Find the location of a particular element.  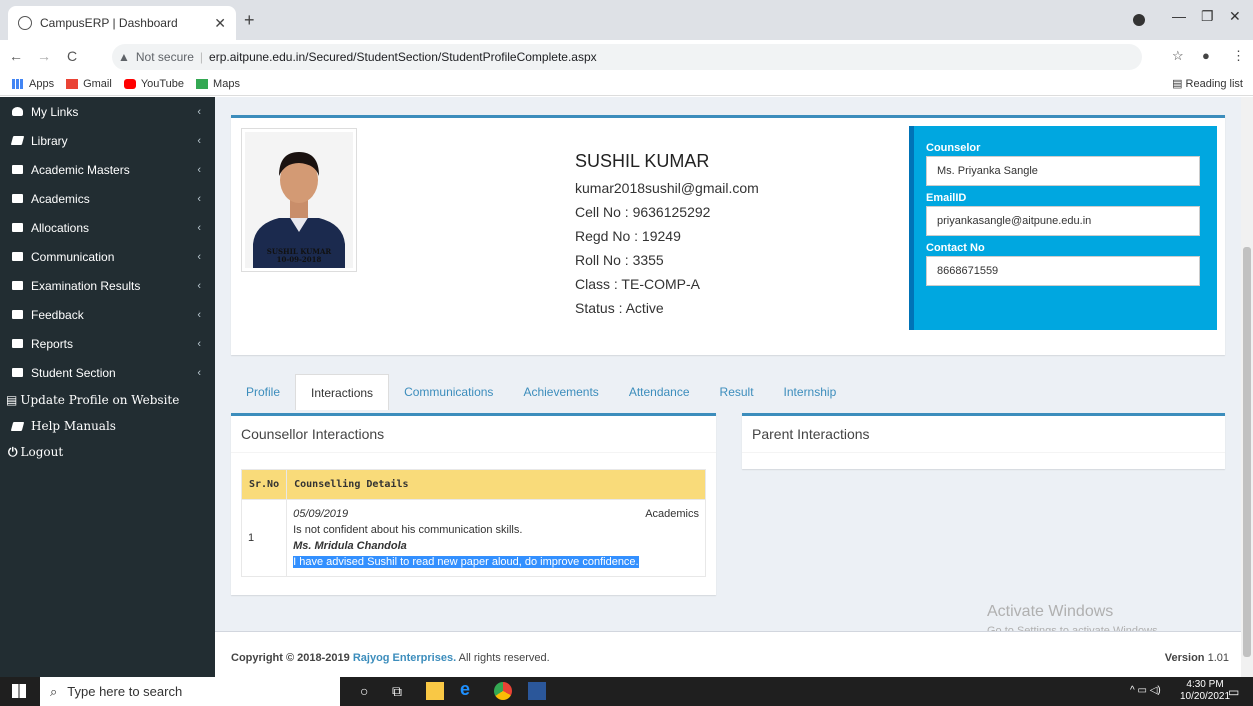

tab-attendance: Attendance is located at coordinates (659, 392).